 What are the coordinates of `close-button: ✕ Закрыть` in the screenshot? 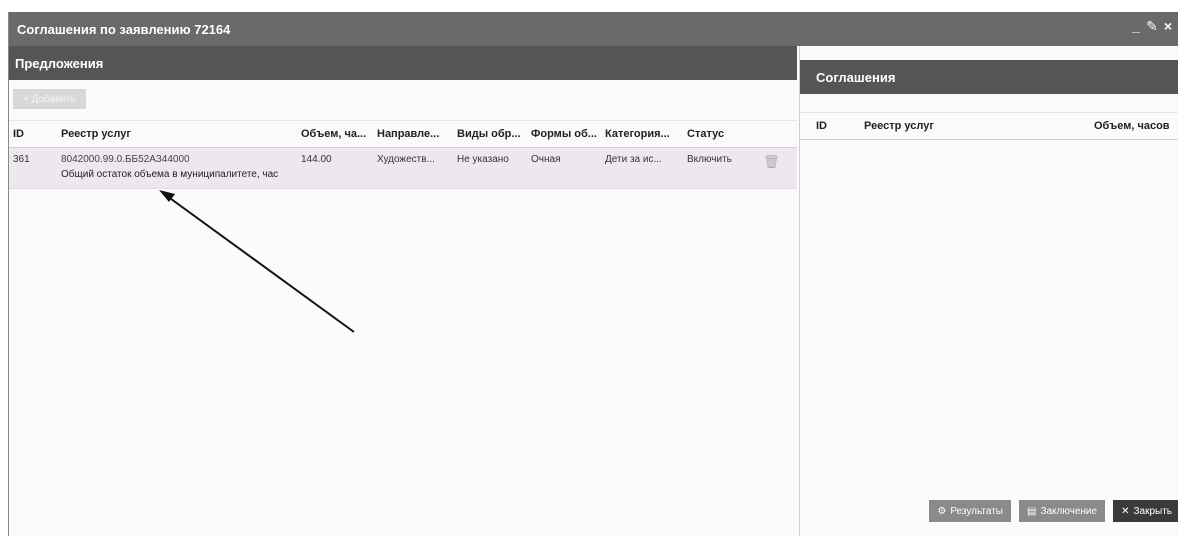 It's located at (1145, 511).